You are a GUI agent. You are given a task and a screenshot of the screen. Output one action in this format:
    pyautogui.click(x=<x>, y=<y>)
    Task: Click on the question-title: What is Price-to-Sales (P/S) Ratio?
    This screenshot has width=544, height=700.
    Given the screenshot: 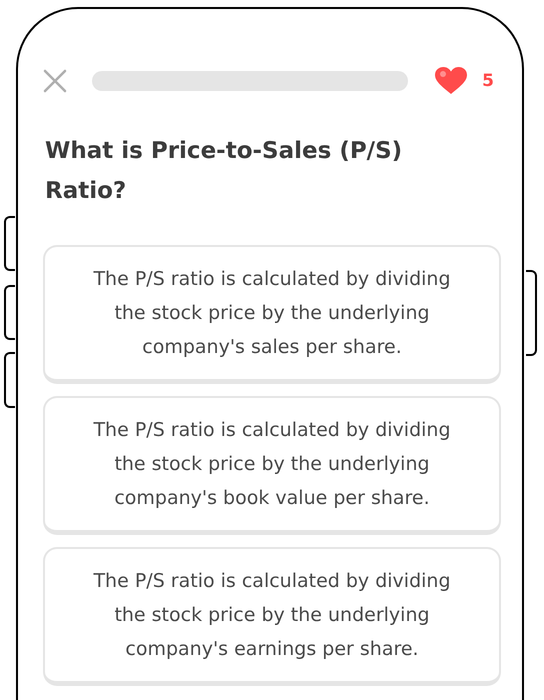 What is the action you would take?
    pyautogui.click(x=224, y=171)
    